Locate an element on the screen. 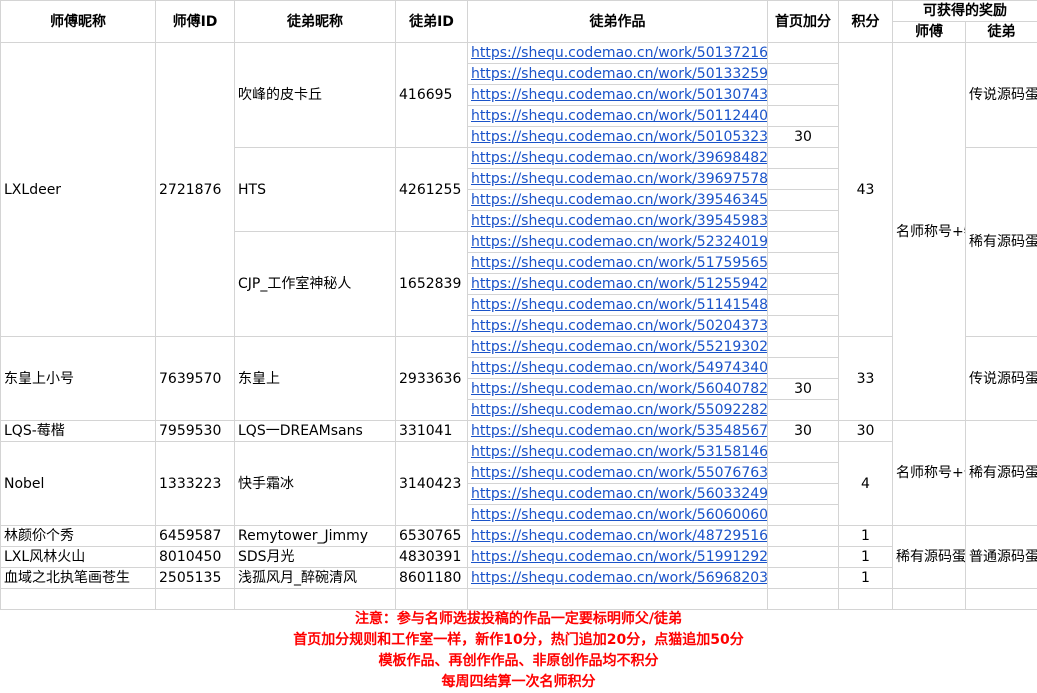  master-id: 7959530 is located at coordinates (195, 431).